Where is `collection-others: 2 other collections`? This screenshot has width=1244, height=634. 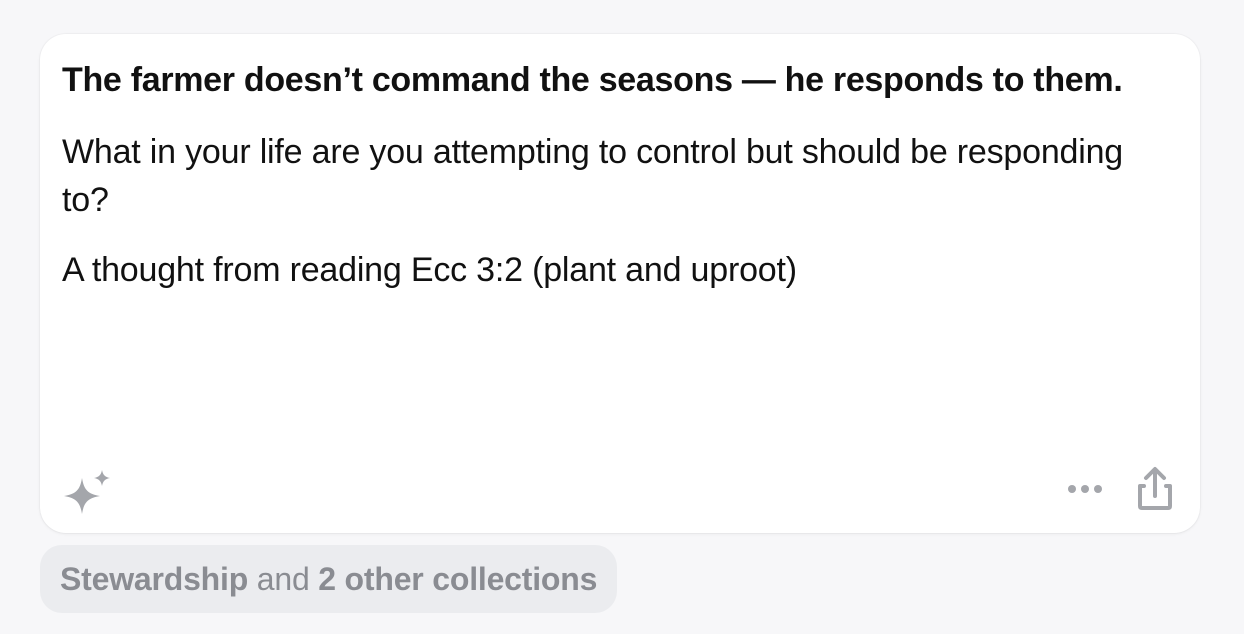
collection-others: 2 other collections is located at coordinates (458, 578).